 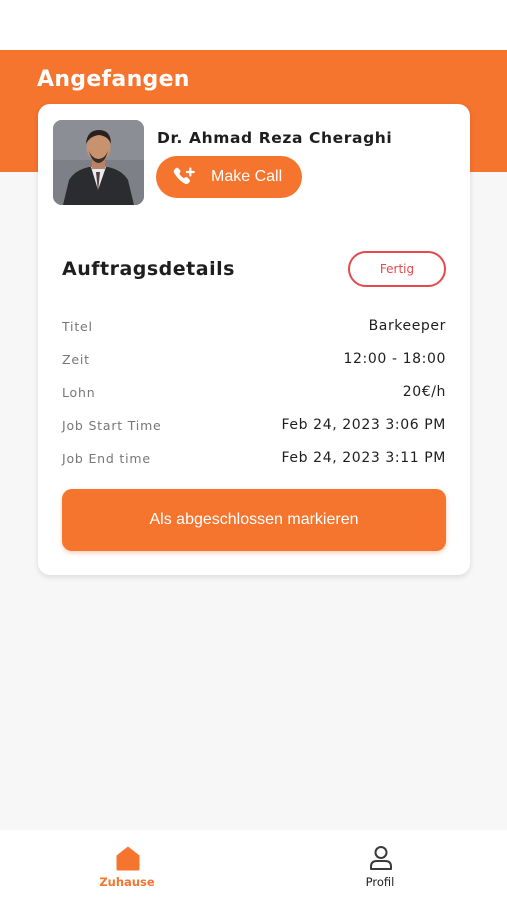 I want to click on detail-label: Job End time, so click(x=106, y=458).